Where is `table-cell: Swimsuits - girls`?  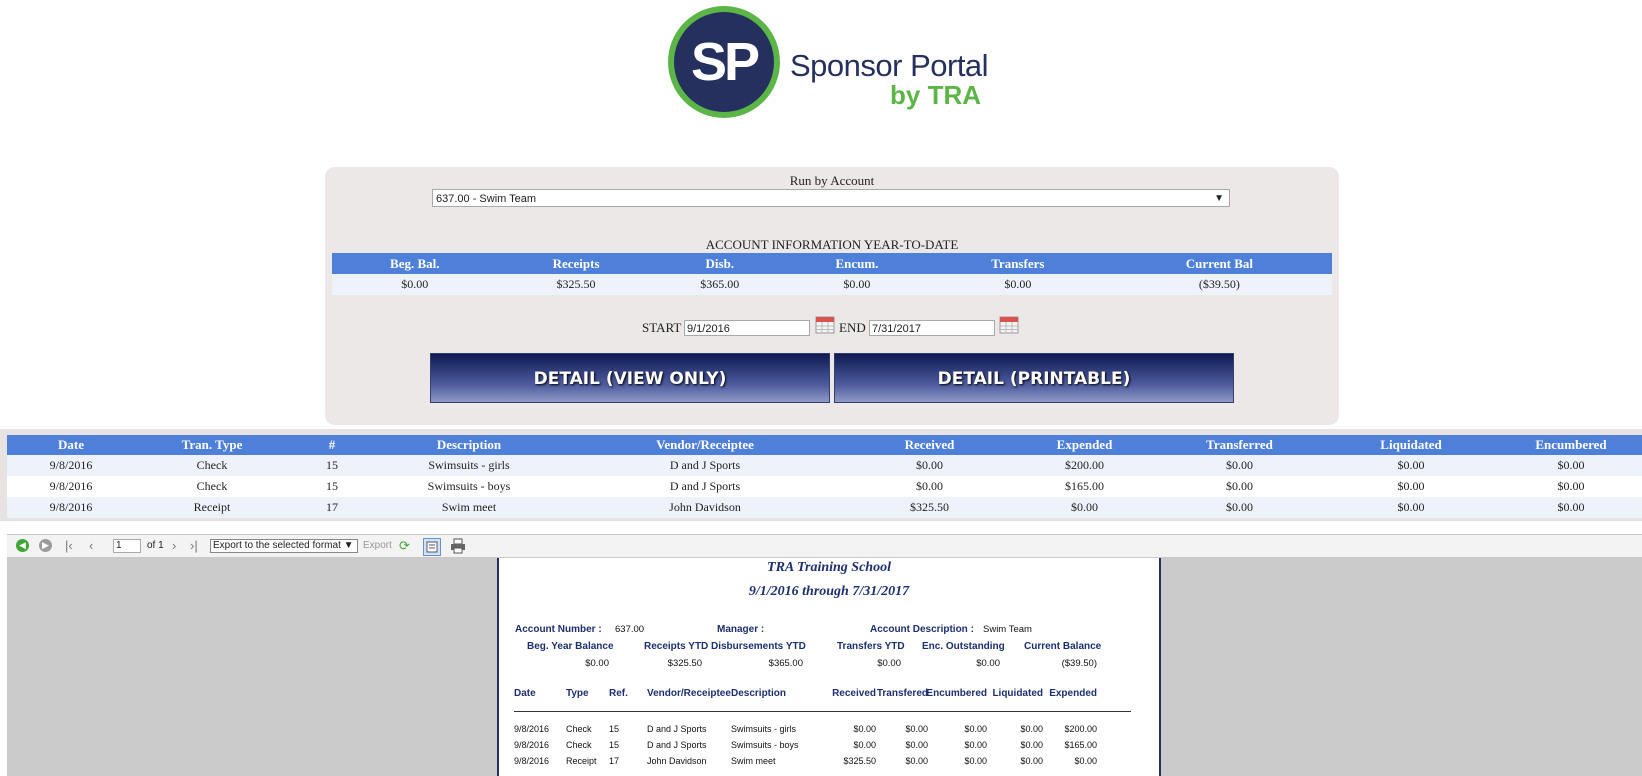
table-cell: Swimsuits - girls is located at coordinates (469, 465).